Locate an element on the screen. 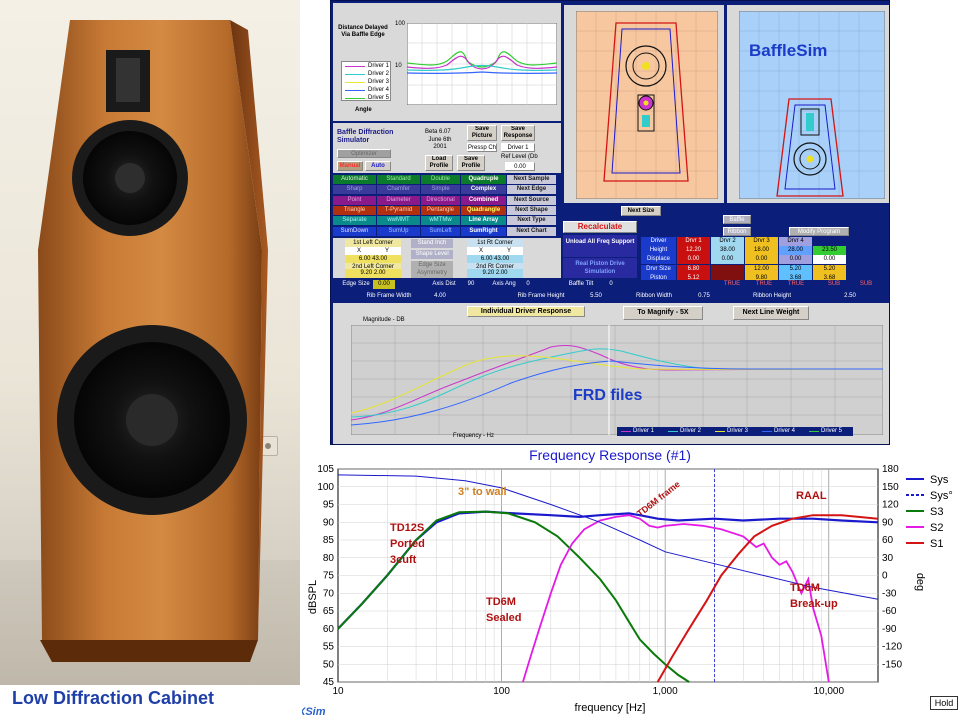 This screenshot has height=720, width=960. real-piston-button: Real Piston Drive Simulation is located at coordinates (600, 268).